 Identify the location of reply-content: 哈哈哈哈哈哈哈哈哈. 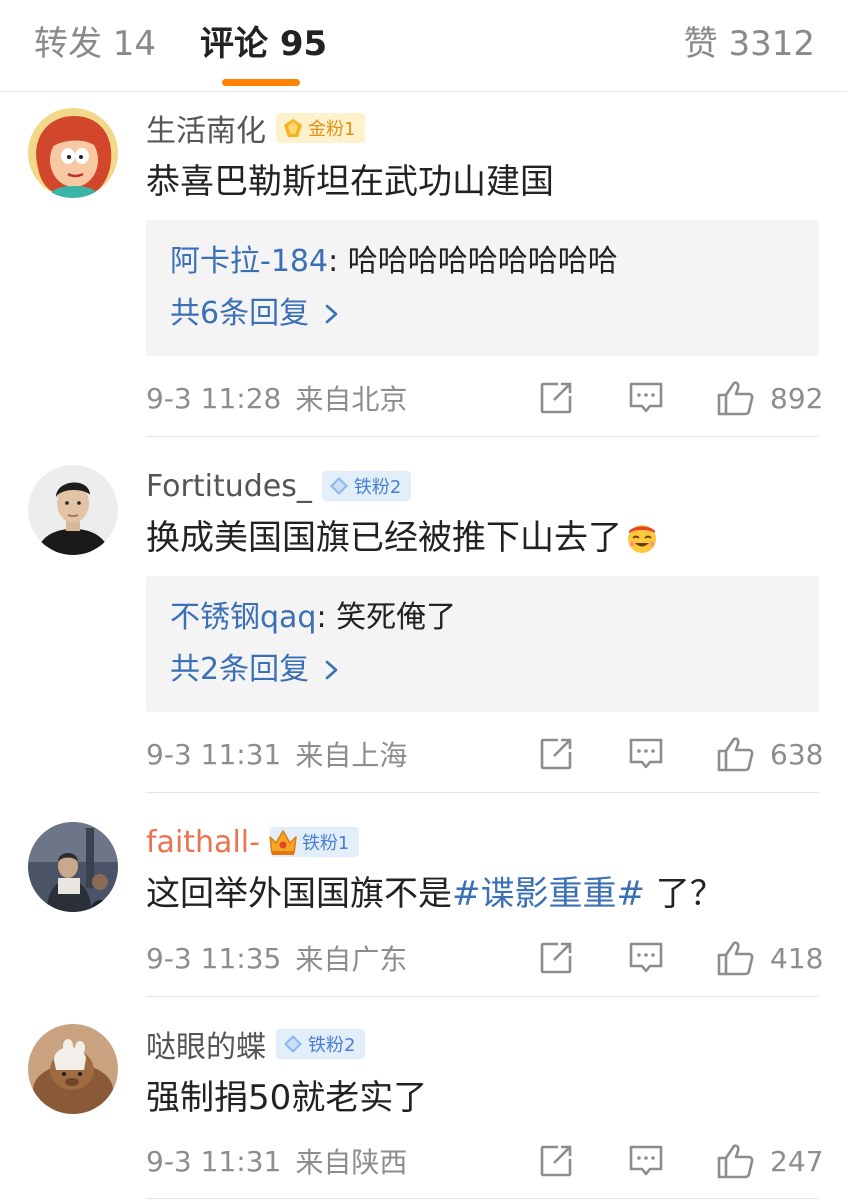
(482, 261).